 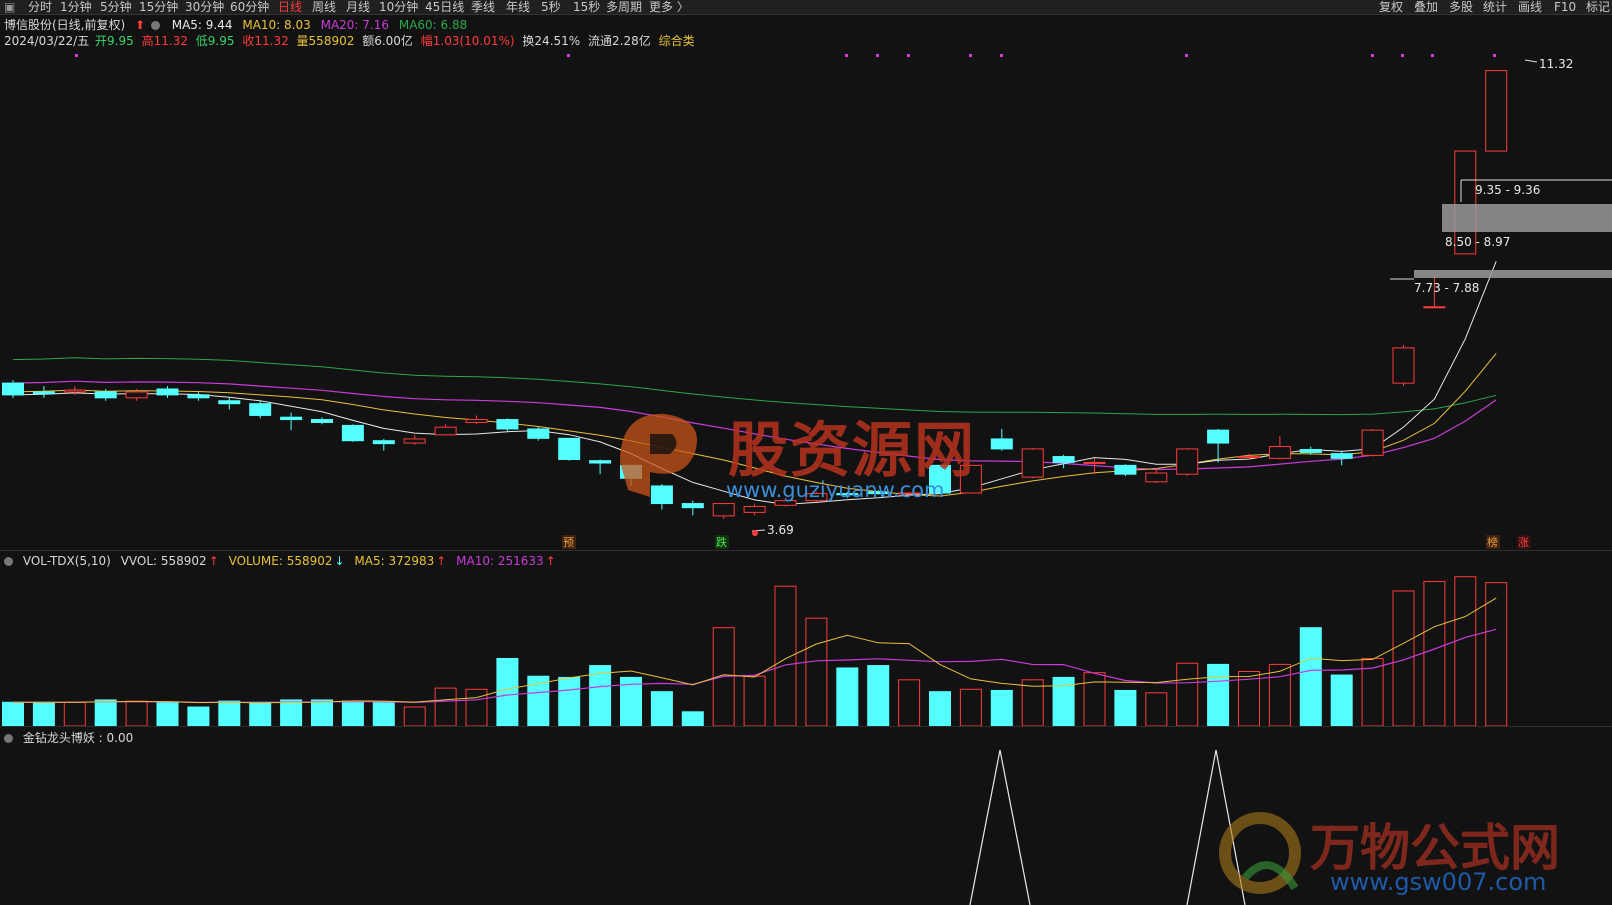 What do you see at coordinates (780, 530) in the screenshot?
I see `low-price-label: 3.69` at bounding box center [780, 530].